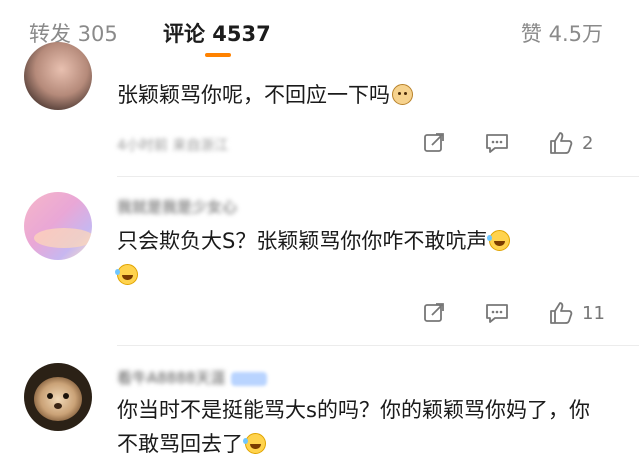 The image size is (639, 464). What do you see at coordinates (171, 377) in the screenshot?
I see `comment-username: 看牛A8888天涯` at bounding box center [171, 377].